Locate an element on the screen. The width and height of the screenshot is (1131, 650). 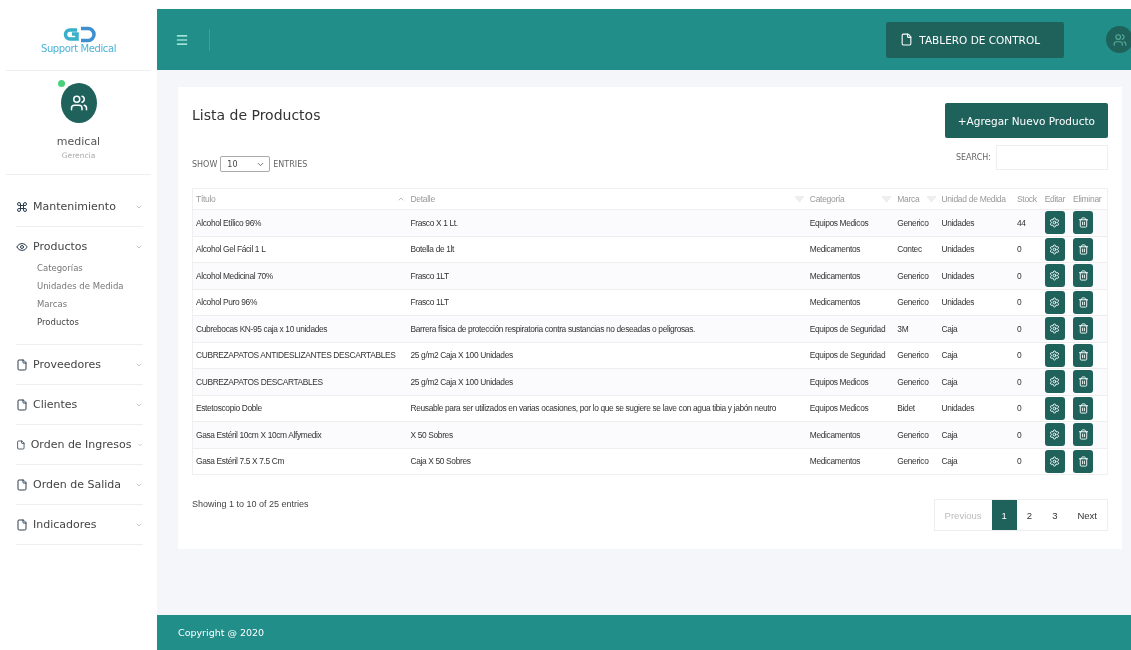
menu-item: Clientes is located at coordinates (79, 404).